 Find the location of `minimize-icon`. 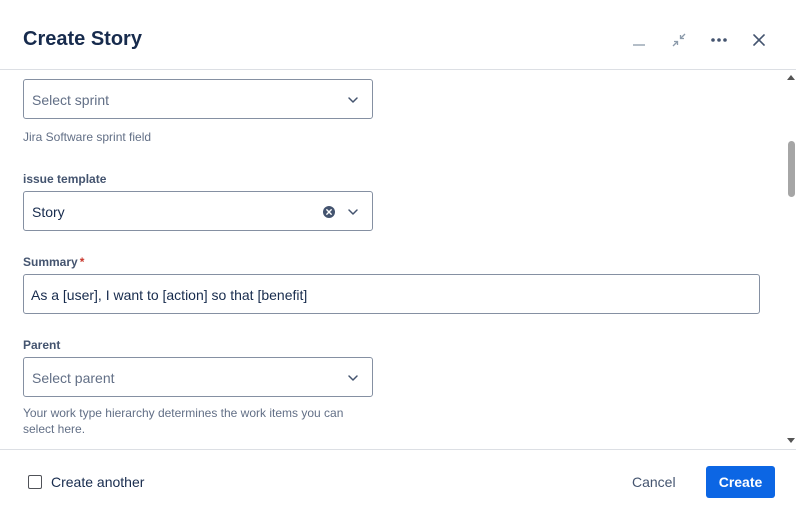

minimize-icon is located at coordinates (639, 45).